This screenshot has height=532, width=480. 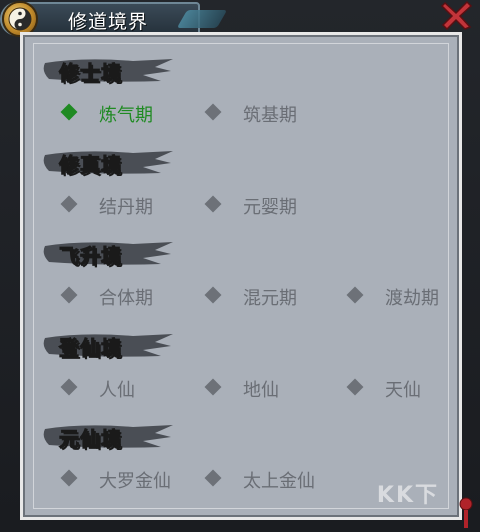 What do you see at coordinates (243, 368) in the screenshot?
I see `realm-section-dengxian: 登仙境 人仙 地仙 天仙` at bounding box center [243, 368].